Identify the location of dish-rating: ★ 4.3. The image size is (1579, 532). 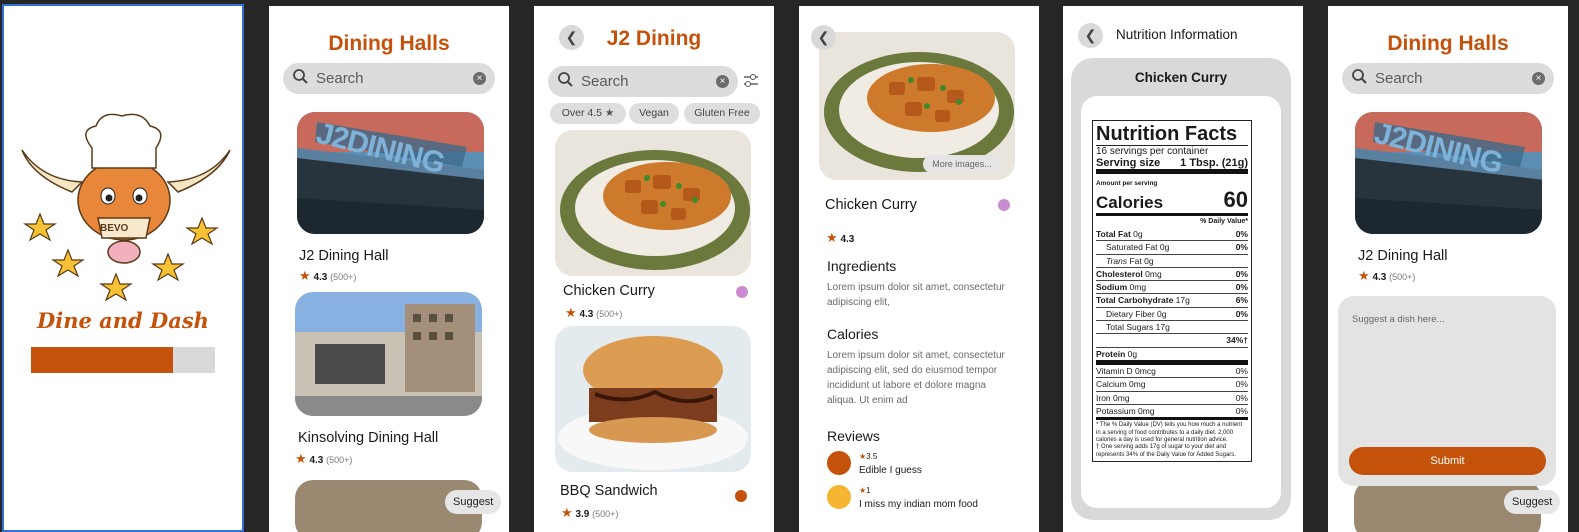
(840, 238).